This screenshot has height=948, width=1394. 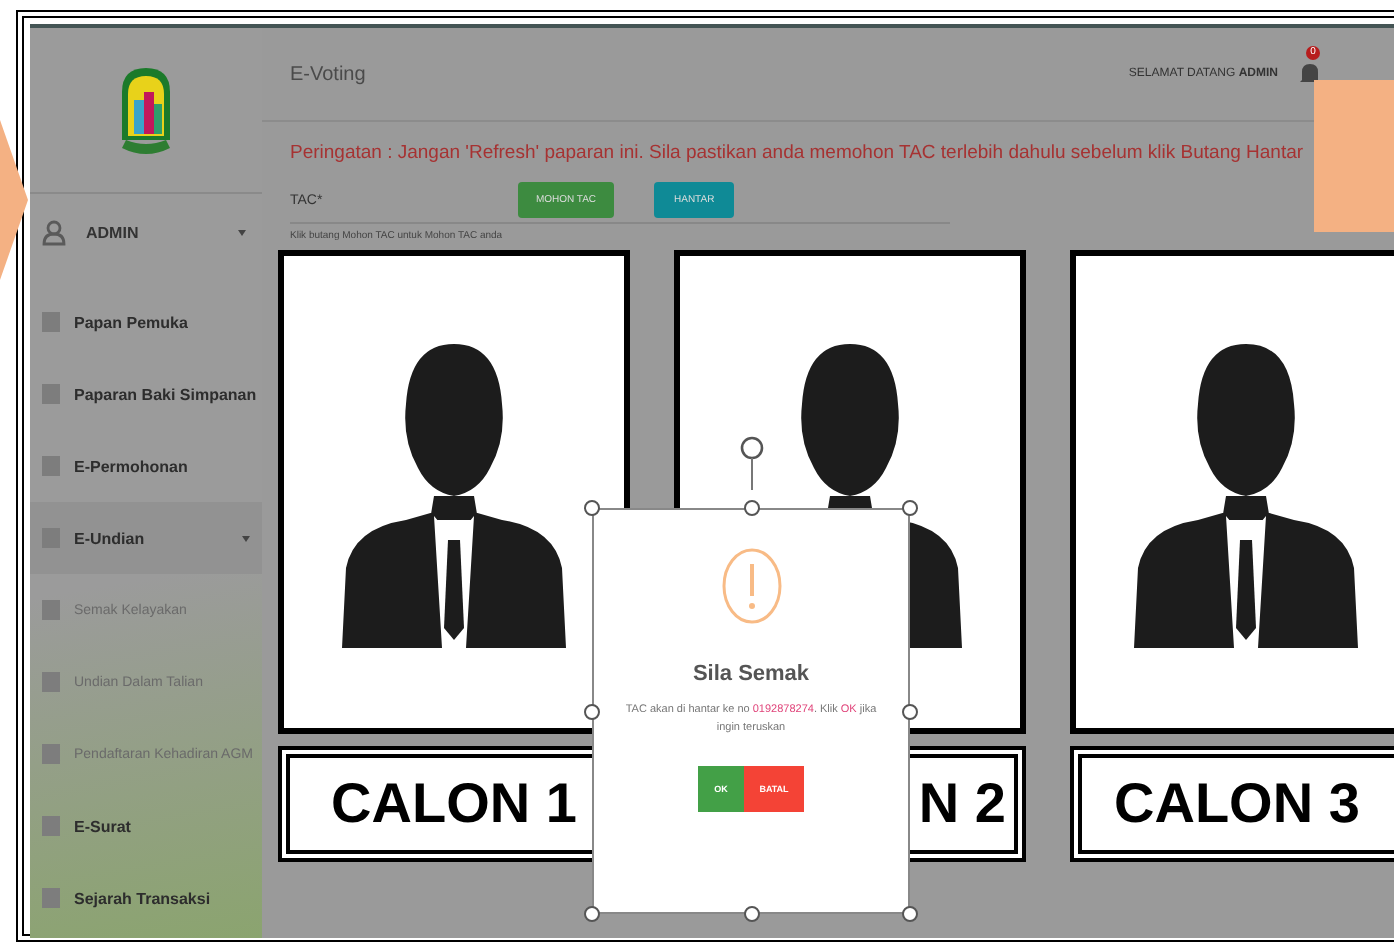 What do you see at coordinates (752, 462) in the screenshot?
I see `rotate-handle-icon` at bounding box center [752, 462].